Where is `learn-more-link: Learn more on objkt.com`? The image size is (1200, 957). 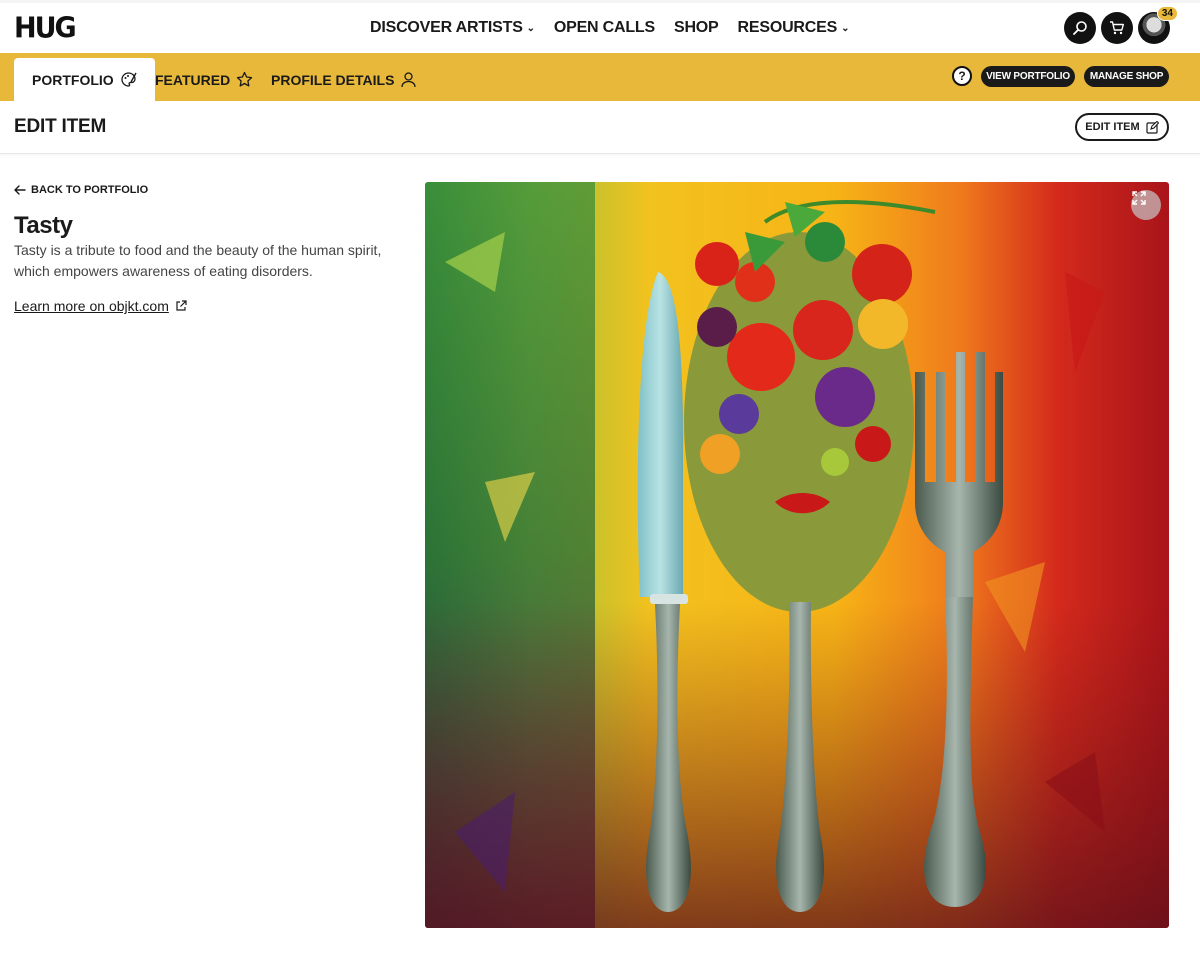
learn-more-link: Learn more on objkt.com is located at coordinates (100, 306).